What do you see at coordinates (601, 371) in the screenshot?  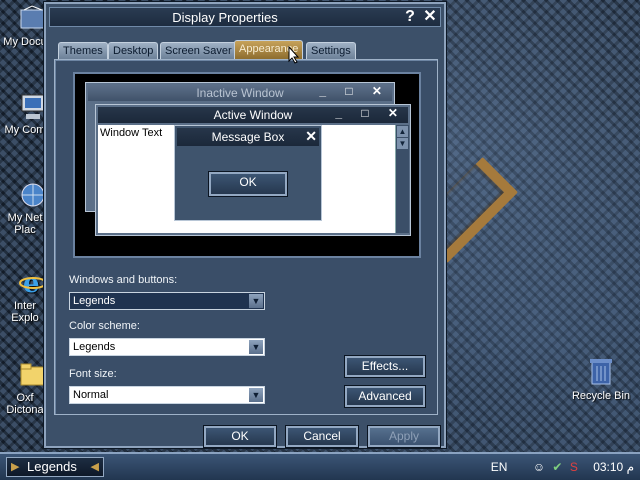 I see `recycle-bin-icon` at bounding box center [601, 371].